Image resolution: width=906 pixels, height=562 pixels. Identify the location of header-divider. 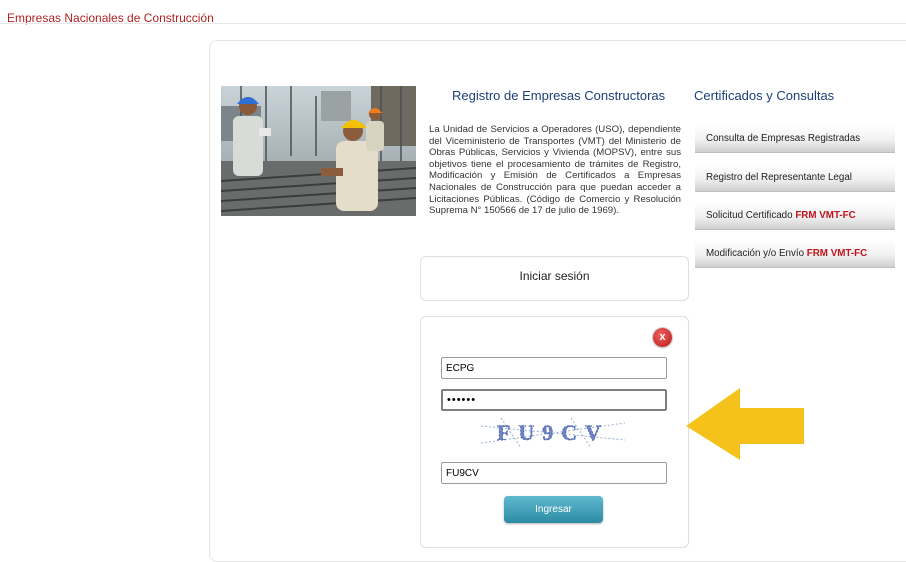
(453, 23).